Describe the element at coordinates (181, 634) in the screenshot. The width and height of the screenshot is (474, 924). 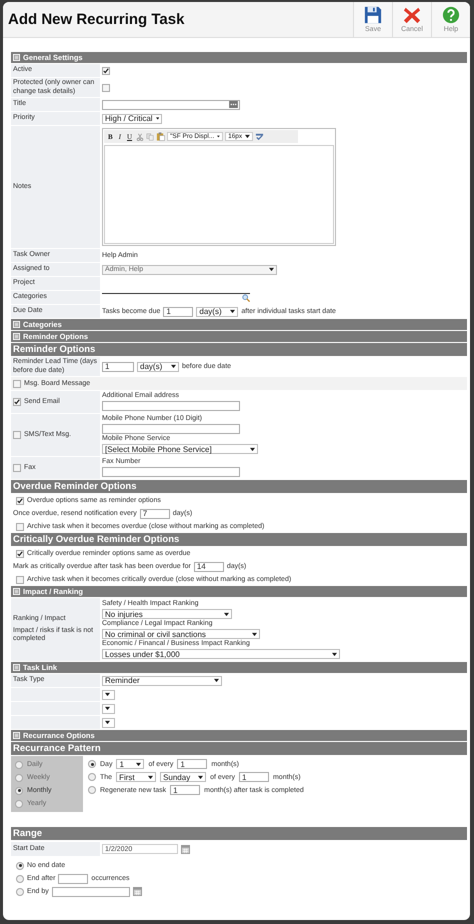
I see `dropdown: No criminal or civil sanctions` at that location.